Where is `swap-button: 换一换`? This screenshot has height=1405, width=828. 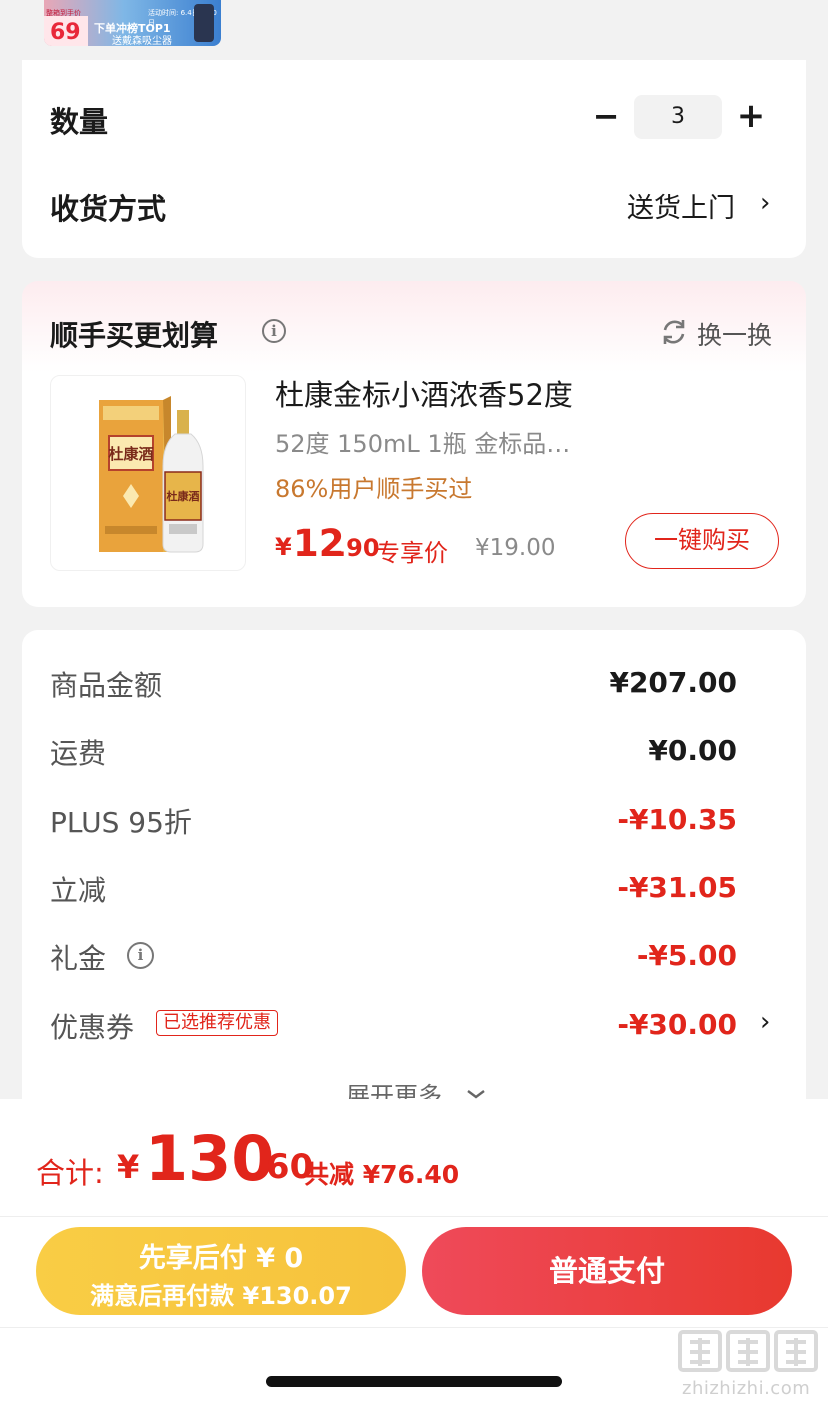 swap-button: 换一换 is located at coordinates (734, 334).